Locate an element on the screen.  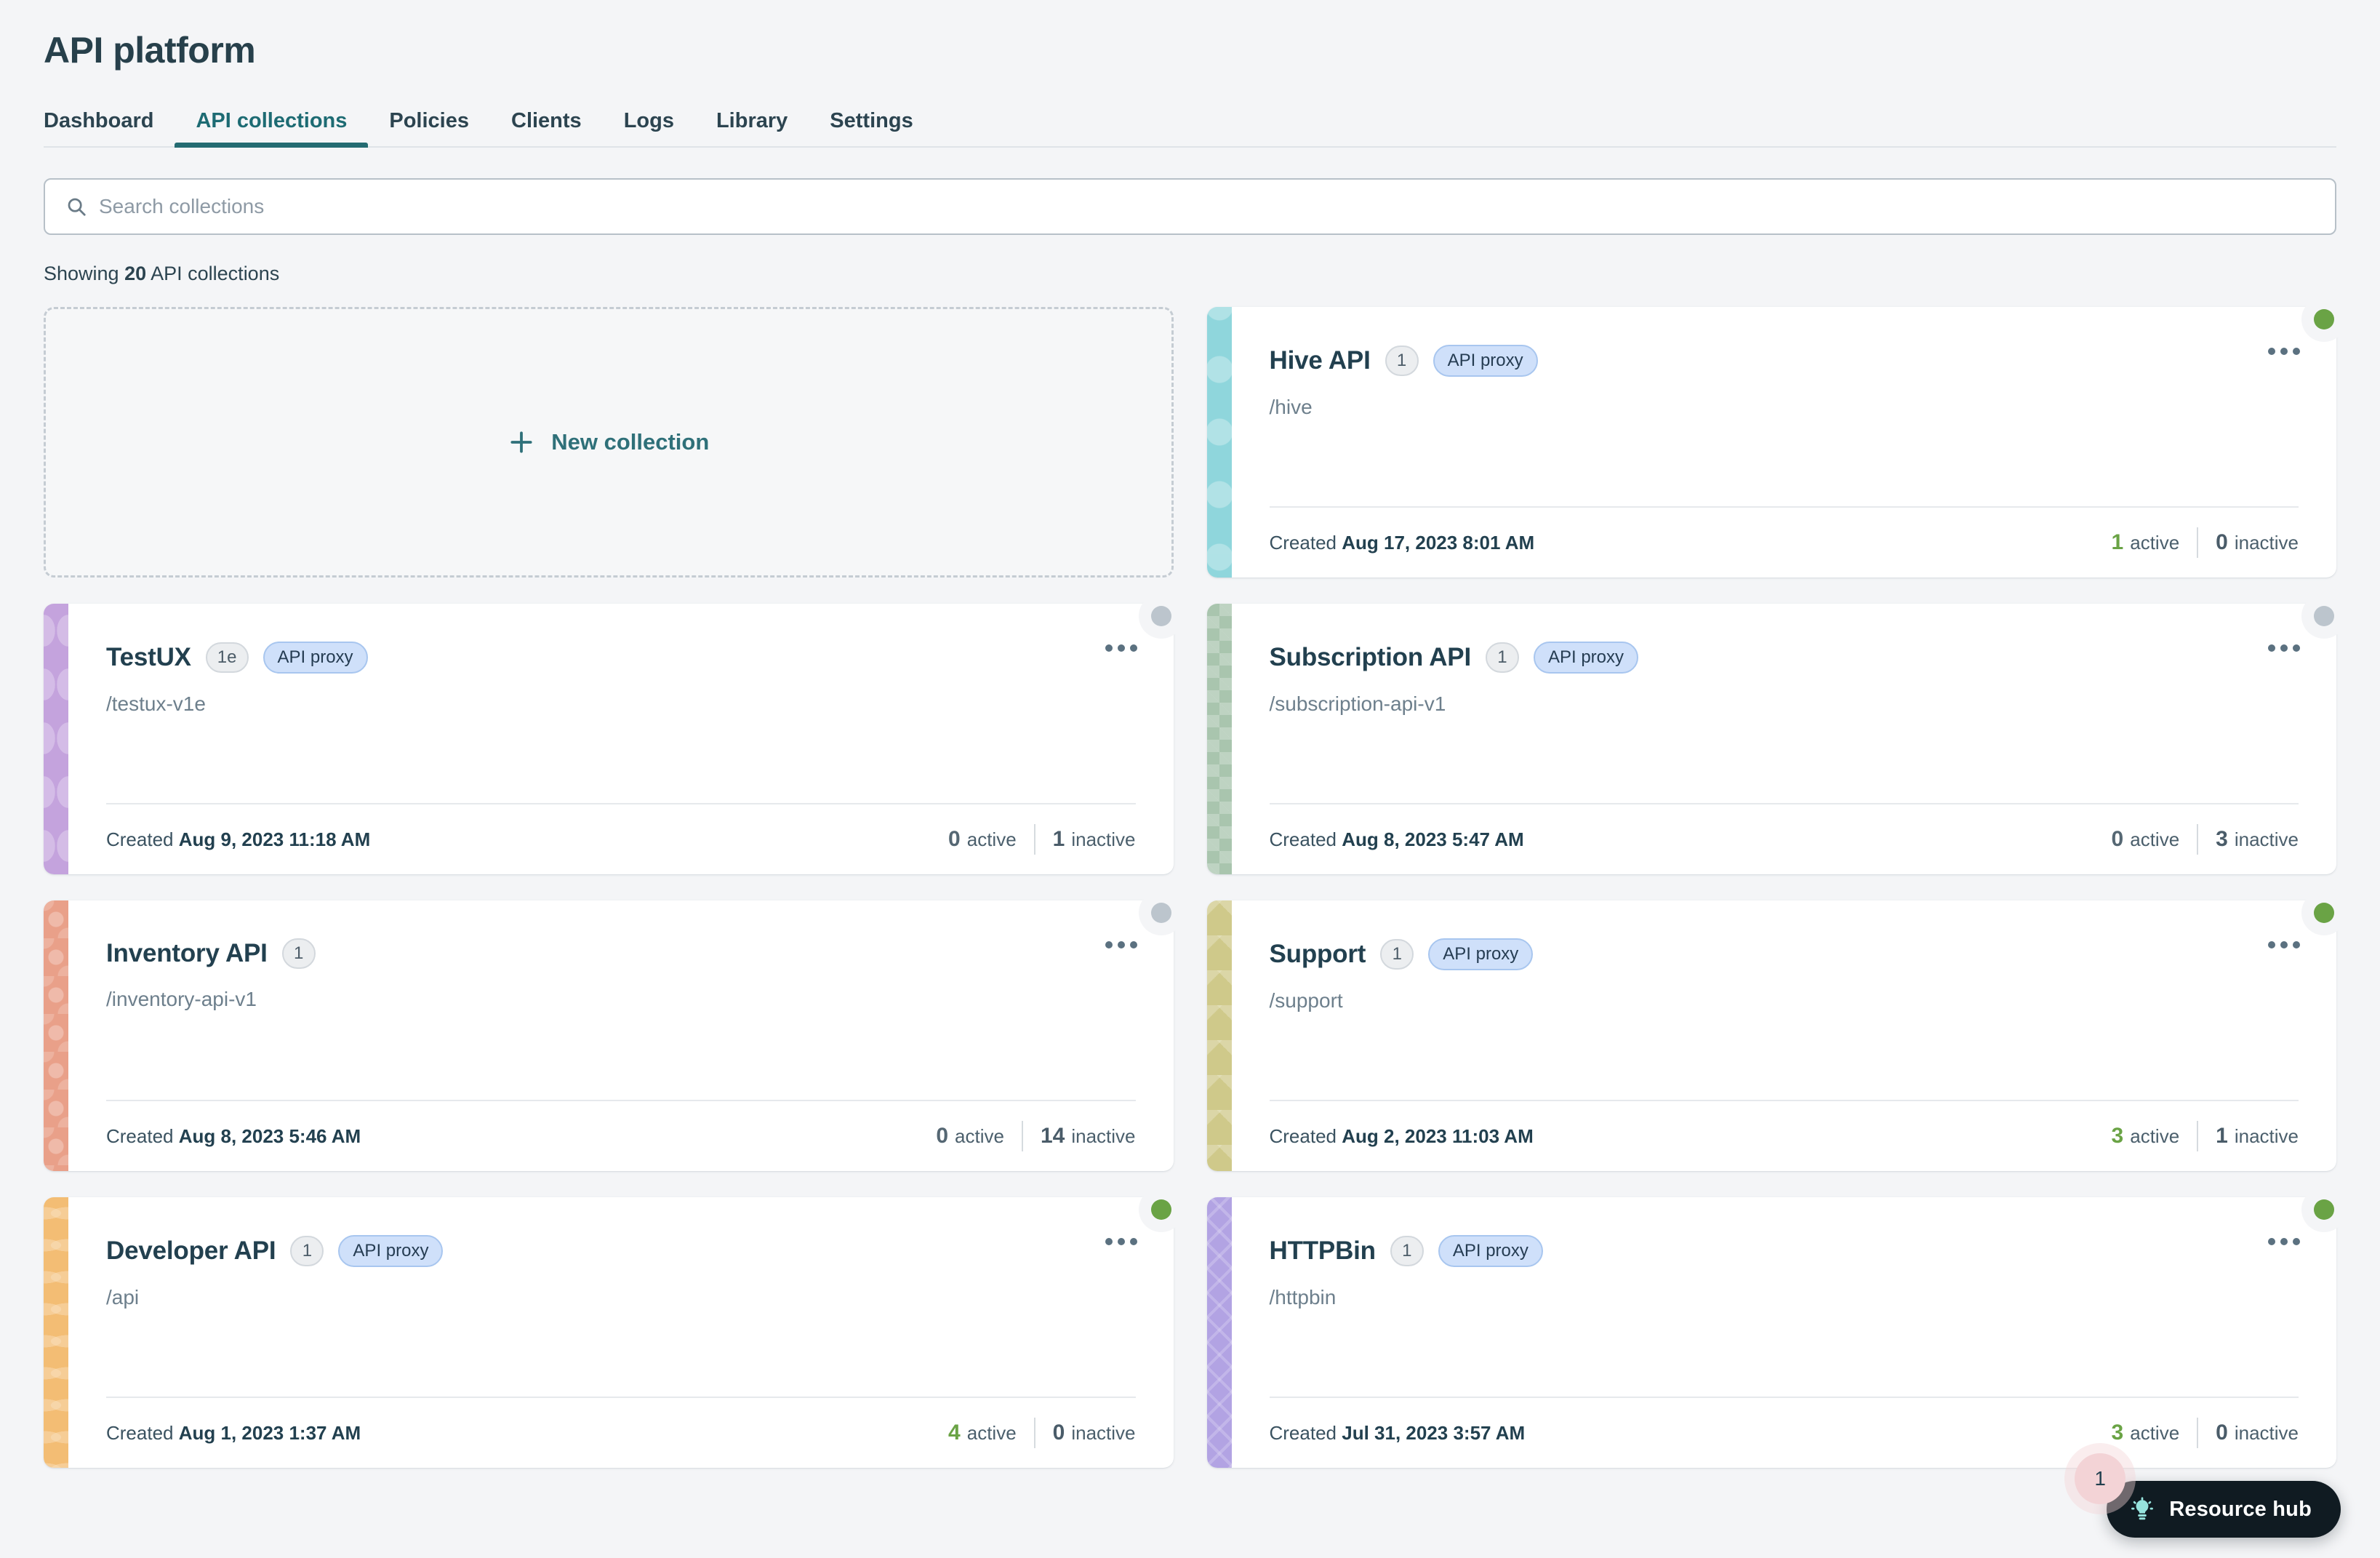
inactive-number: 14 is located at coordinates (1052, 1136).